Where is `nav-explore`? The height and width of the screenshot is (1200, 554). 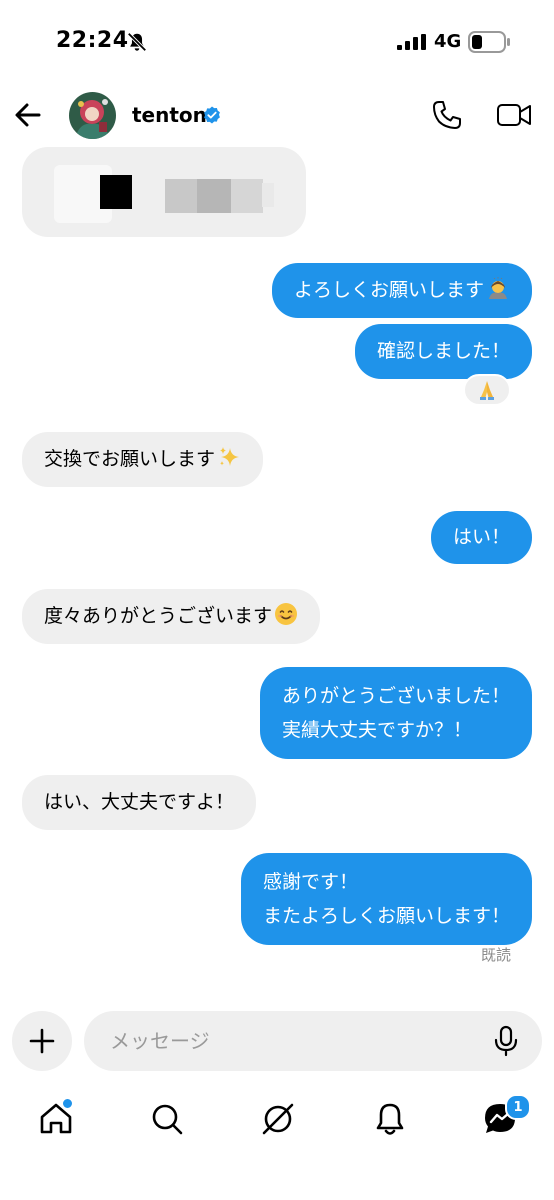 nav-explore is located at coordinates (278, 1119).